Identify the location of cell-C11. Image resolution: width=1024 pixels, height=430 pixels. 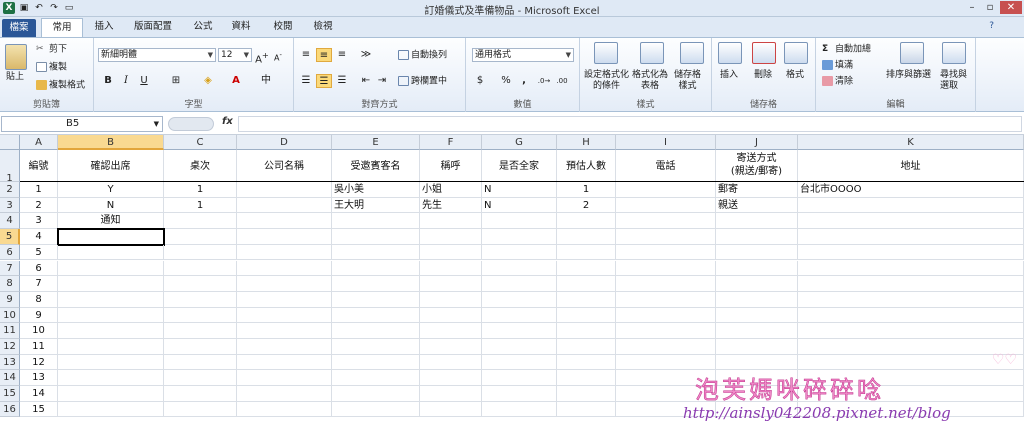
(200, 331).